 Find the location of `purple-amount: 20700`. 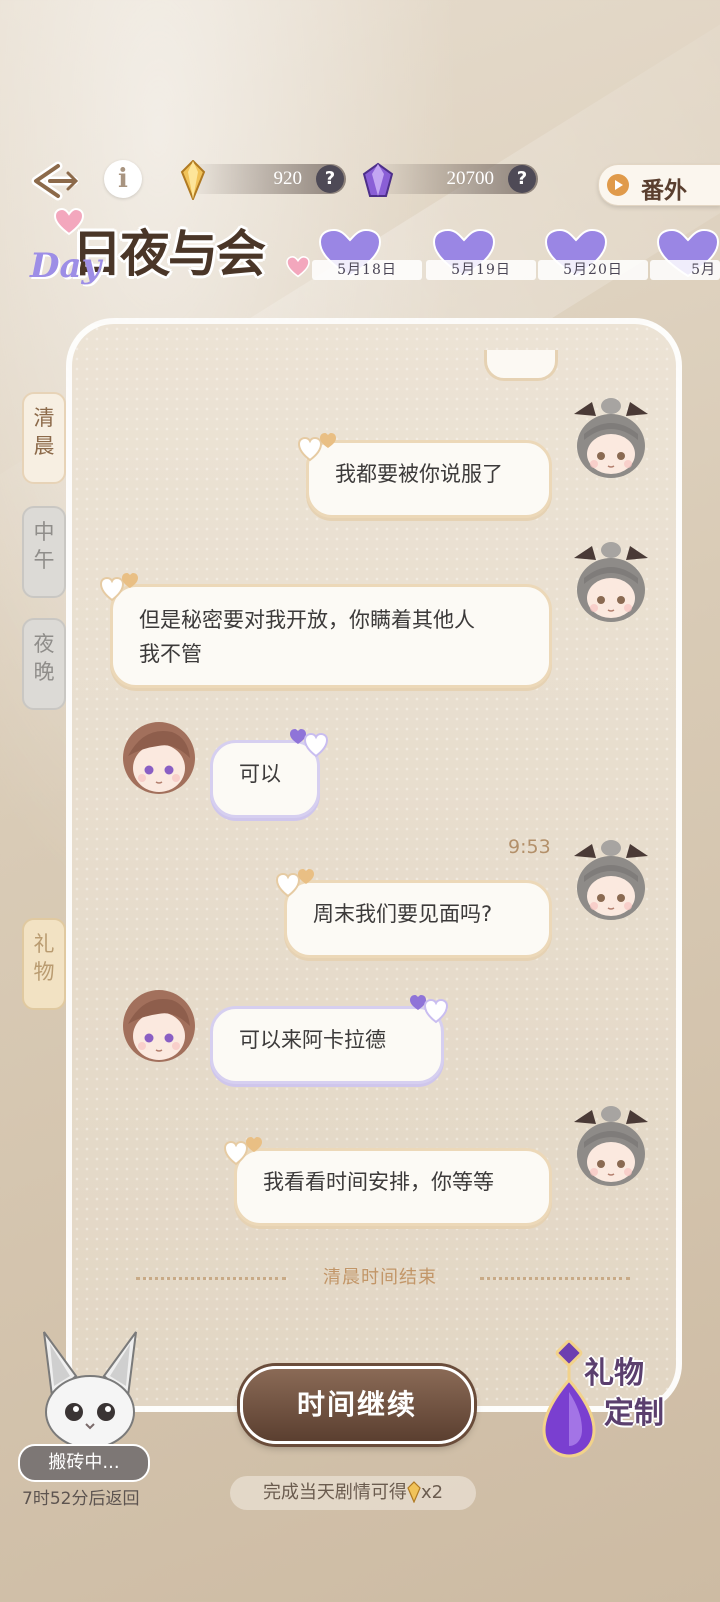

purple-amount: 20700 is located at coordinates (470, 178).